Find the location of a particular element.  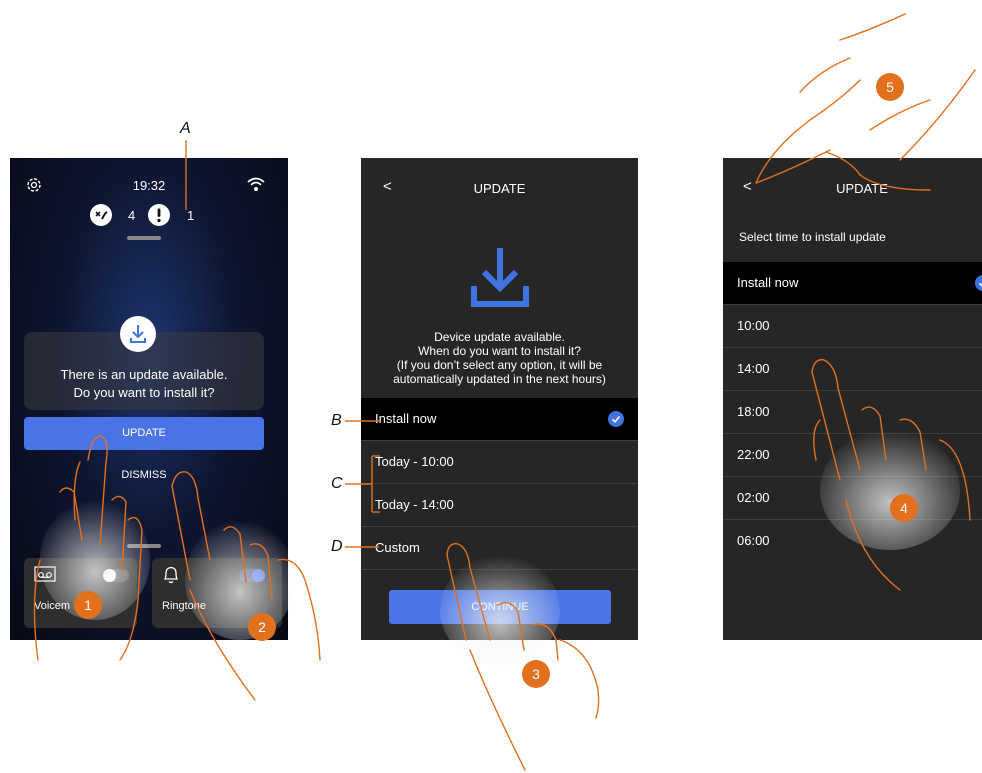

wifi-icon is located at coordinates (256, 186).